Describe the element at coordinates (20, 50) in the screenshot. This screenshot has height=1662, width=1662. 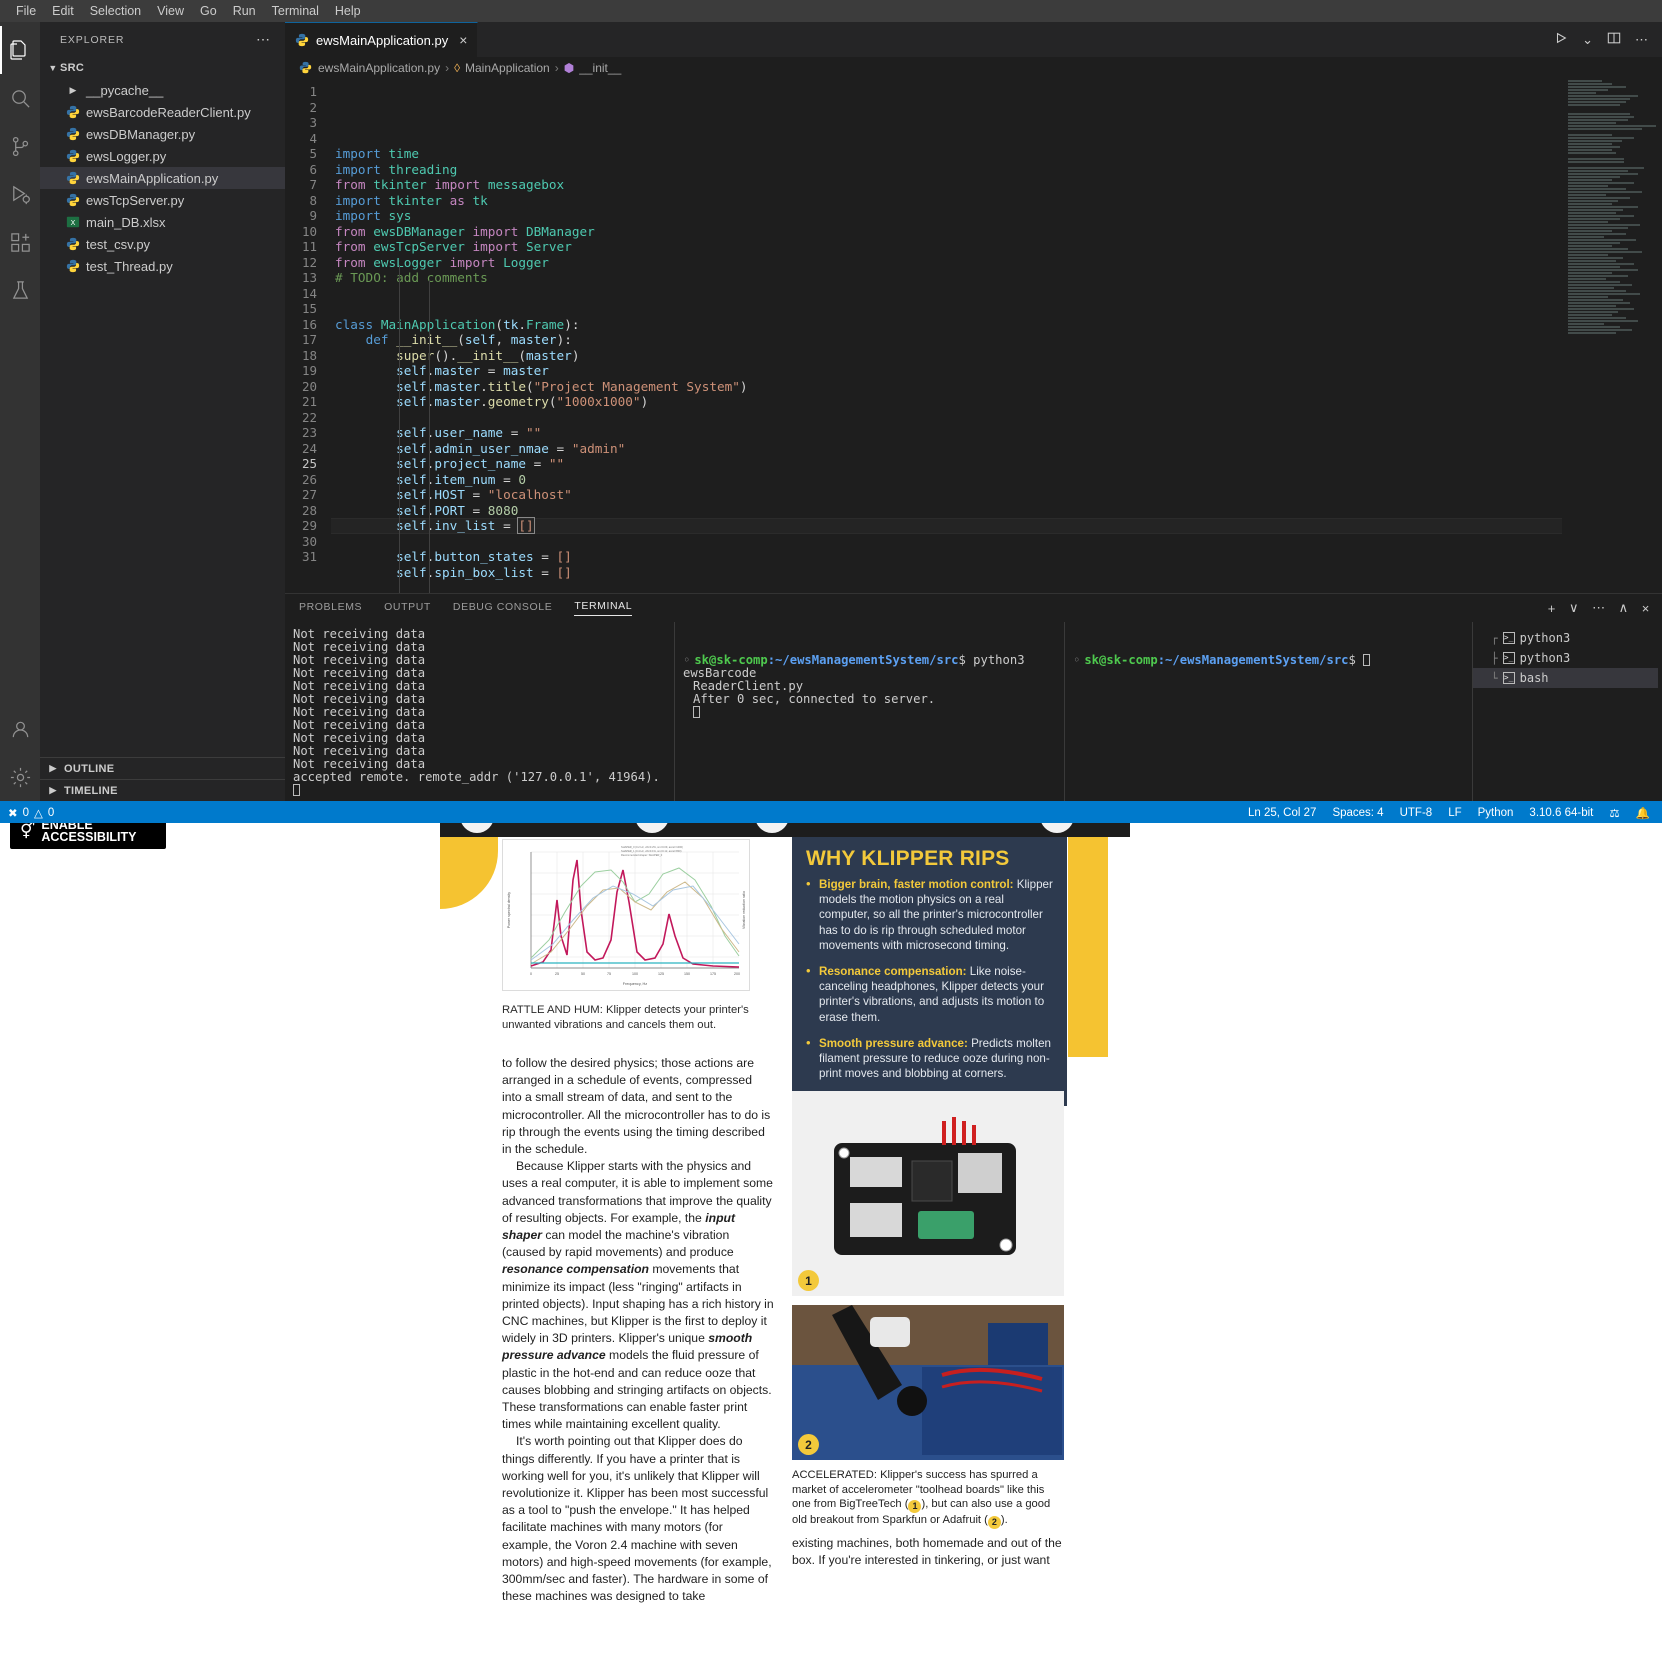
I see `activity-explorer-icon` at that location.